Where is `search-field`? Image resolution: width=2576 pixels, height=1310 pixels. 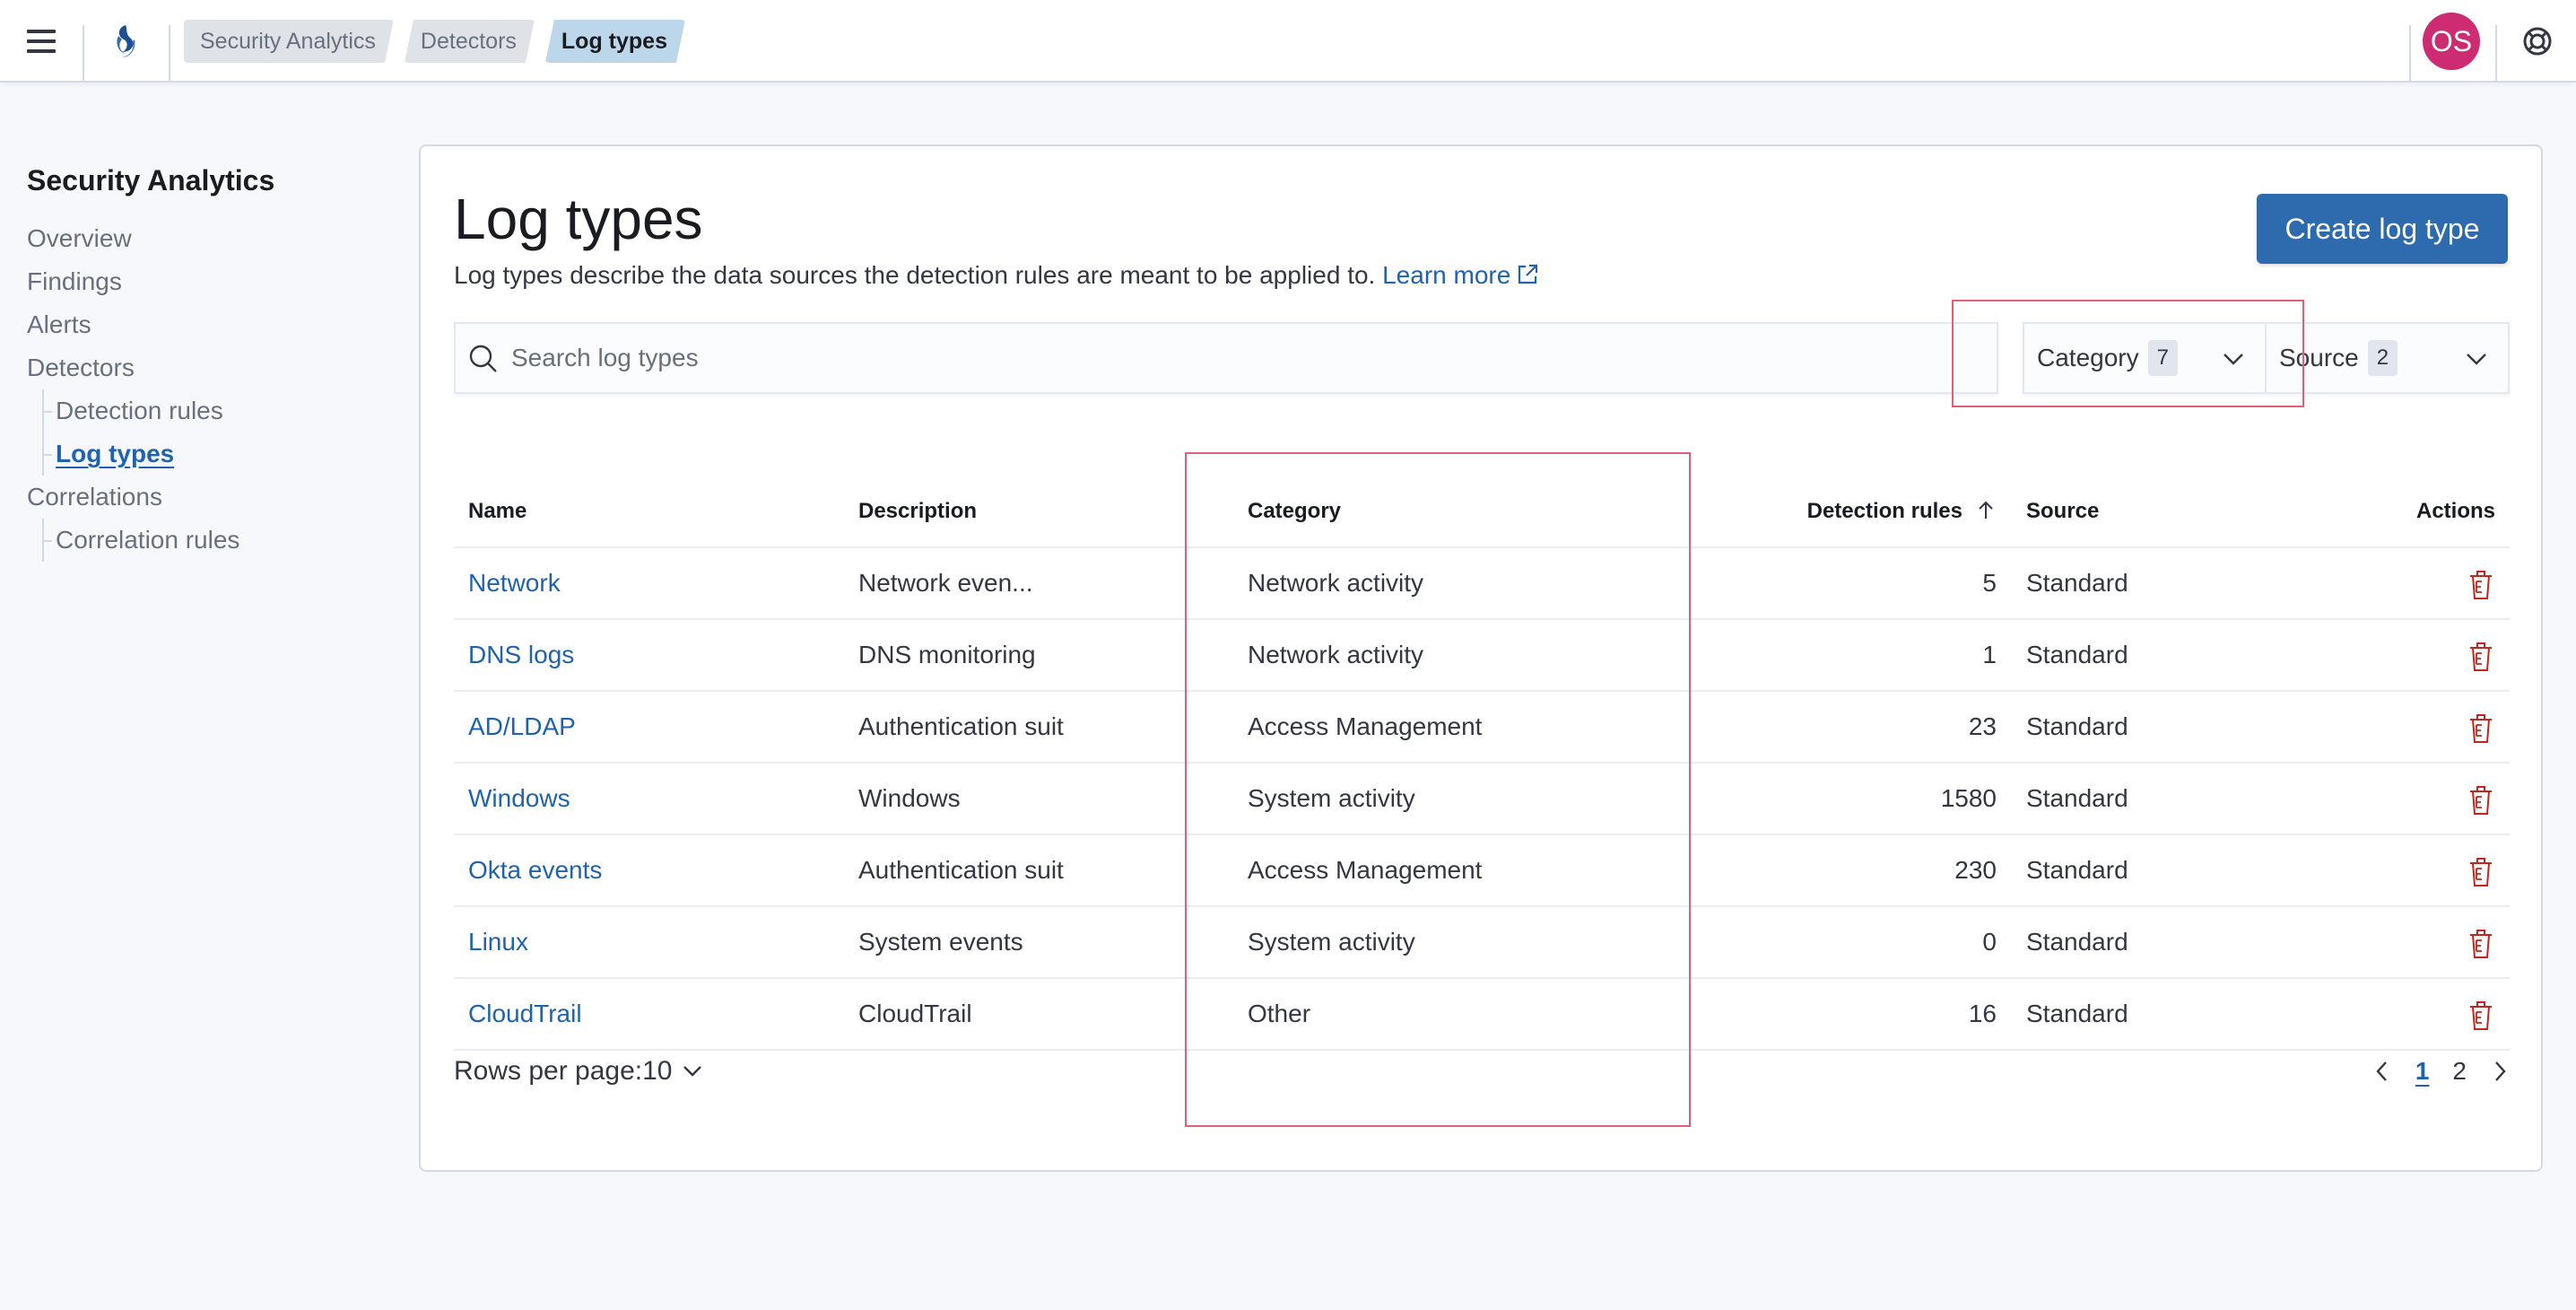
search-field is located at coordinates (1226, 358).